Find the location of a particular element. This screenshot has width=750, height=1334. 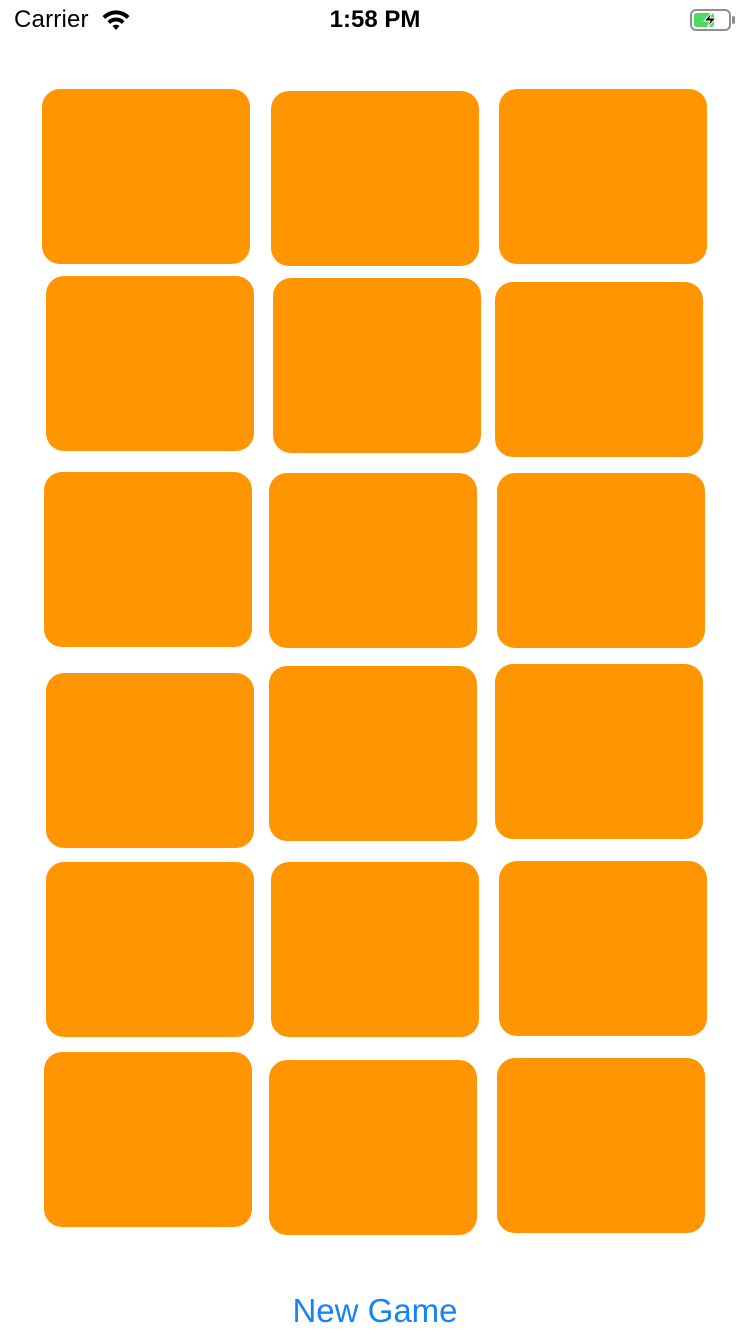

status-bar: Carrier 1:58 PM is located at coordinates (375, 20).